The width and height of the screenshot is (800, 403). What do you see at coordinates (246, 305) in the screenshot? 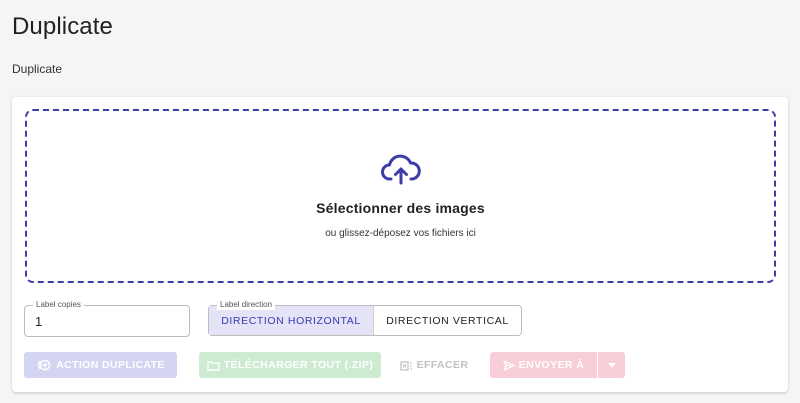
I see `label-direction-label: Label direction` at bounding box center [246, 305].